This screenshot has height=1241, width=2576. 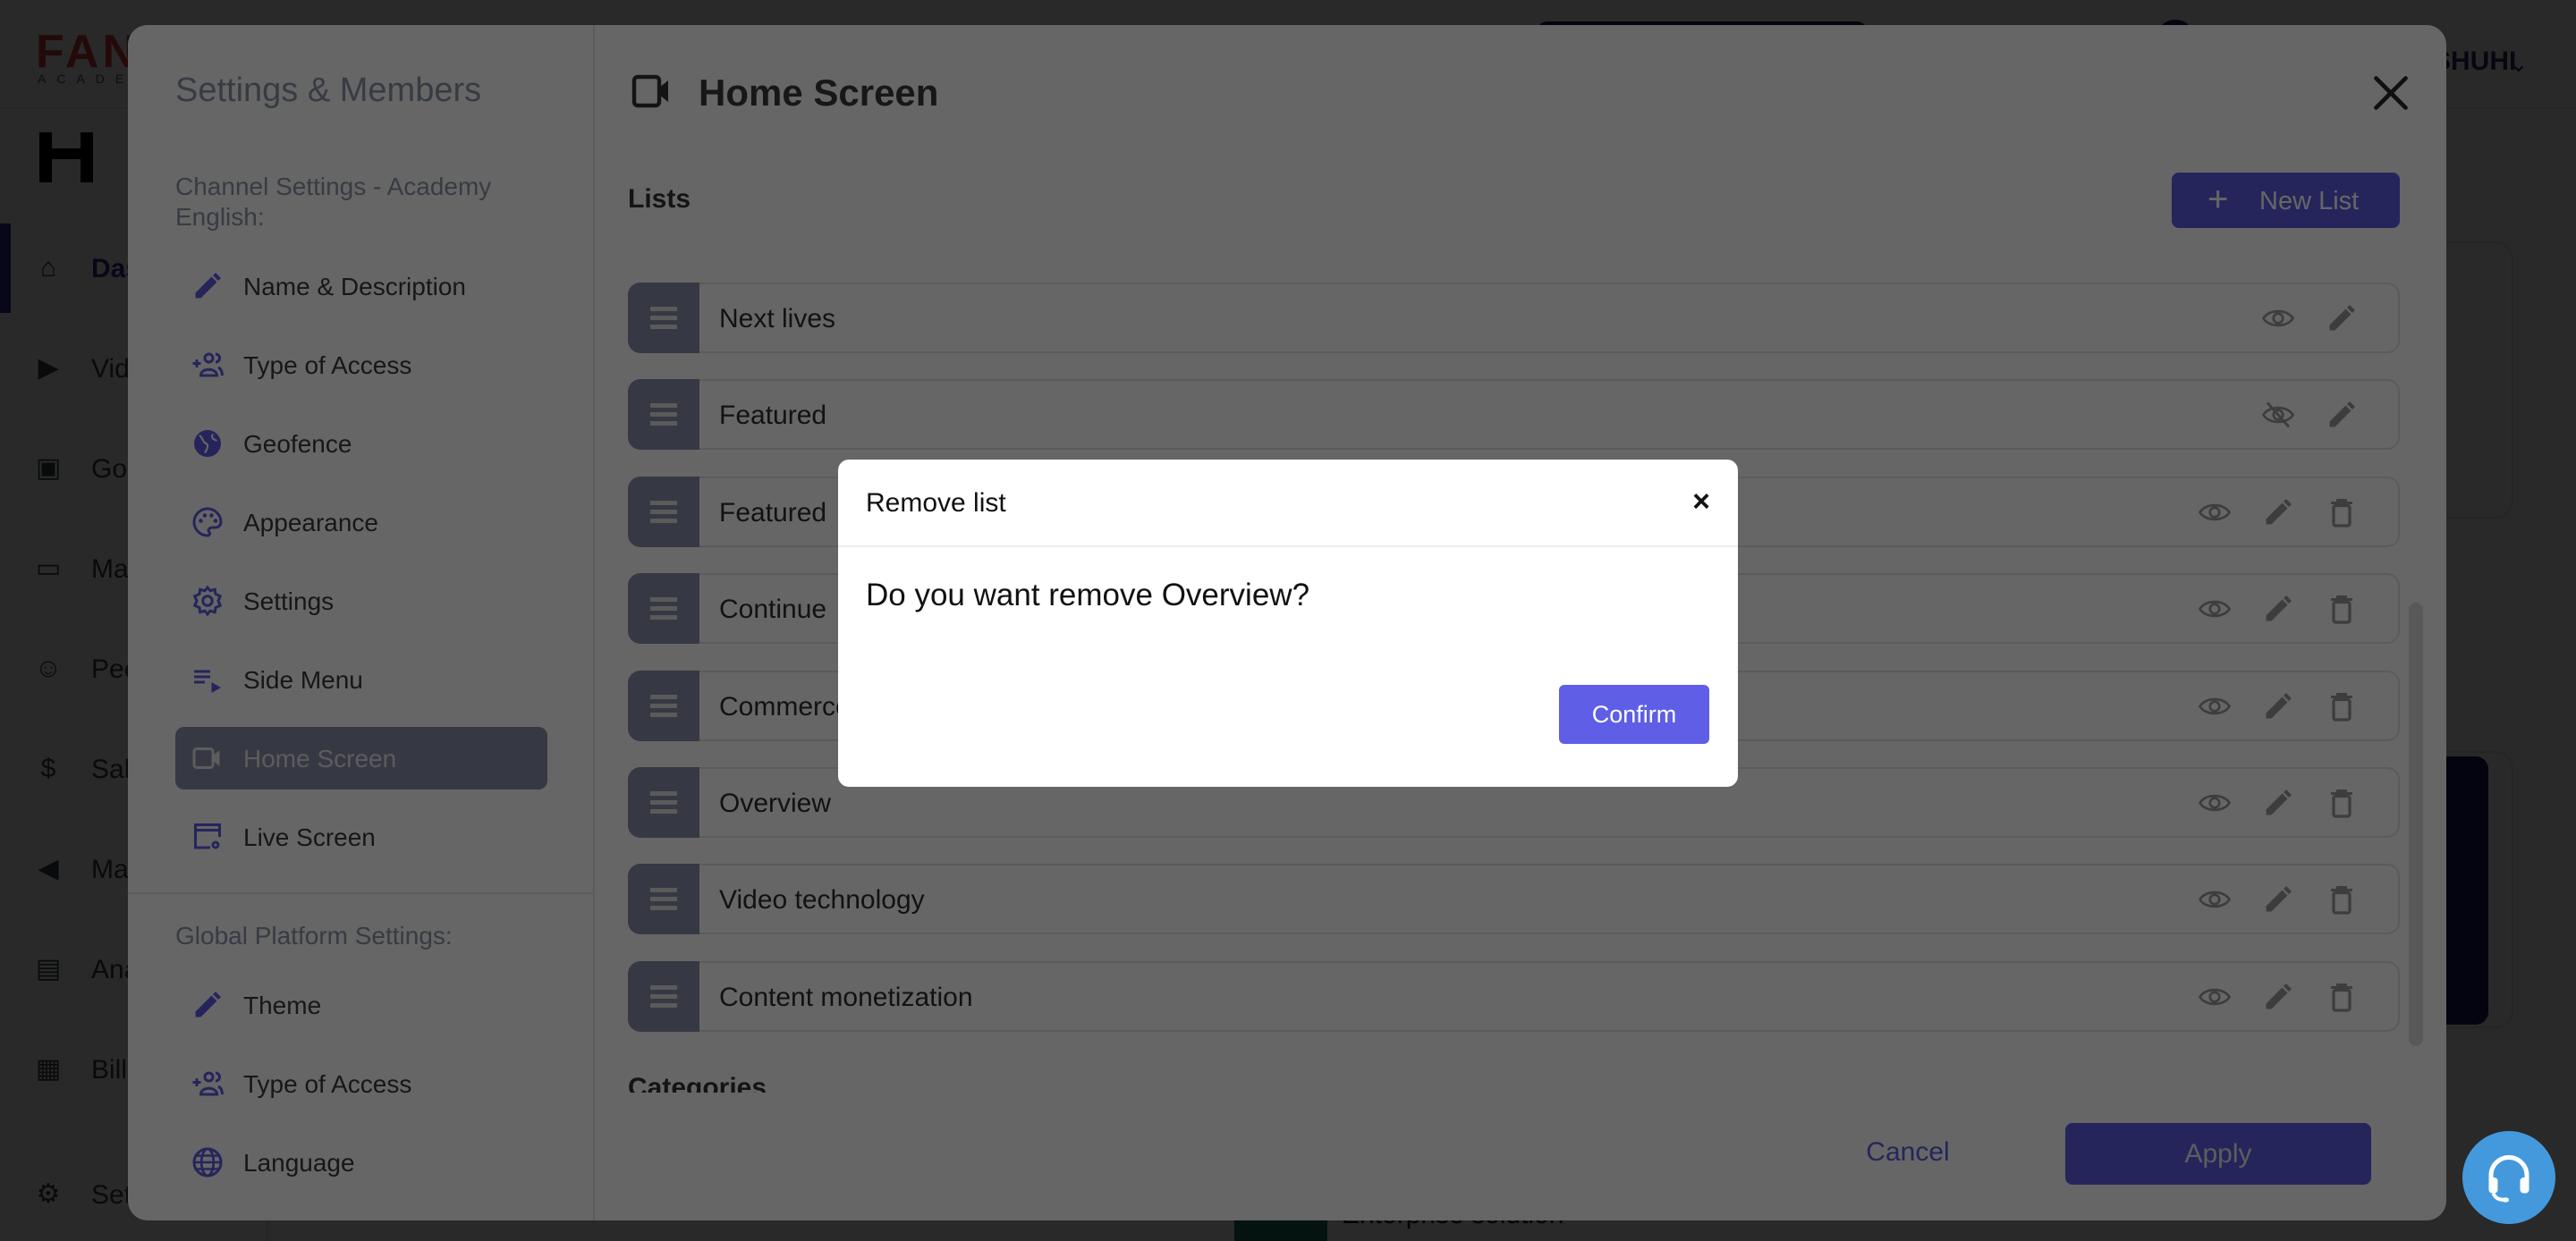 What do you see at coordinates (1701, 501) in the screenshot?
I see `close-icon: ×` at bounding box center [1701, 501].